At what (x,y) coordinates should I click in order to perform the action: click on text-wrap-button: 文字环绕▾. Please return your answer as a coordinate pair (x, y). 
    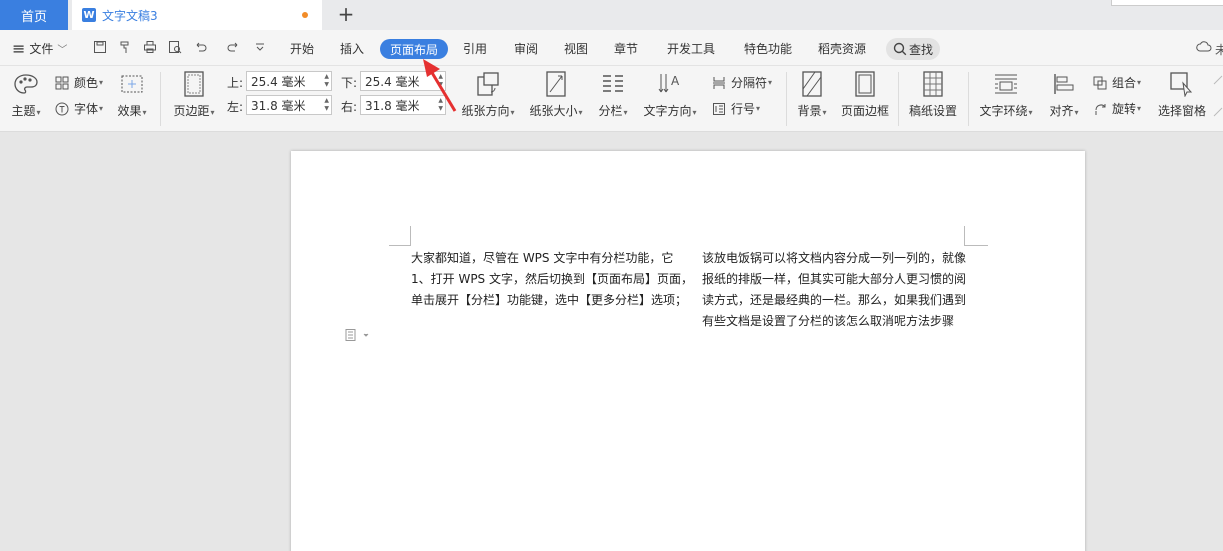
    Looking at the image, I should click on (1006, 94).